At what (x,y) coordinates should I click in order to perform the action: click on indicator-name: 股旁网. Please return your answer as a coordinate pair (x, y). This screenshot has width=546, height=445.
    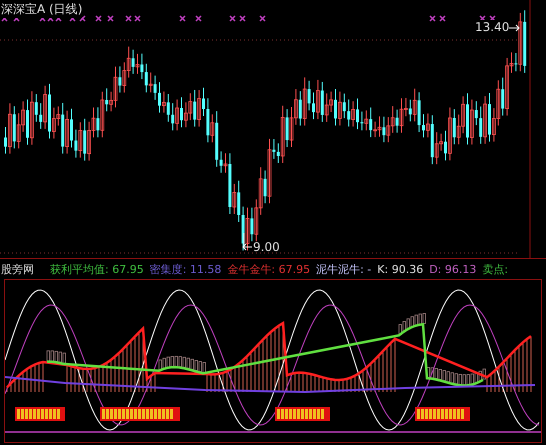
    Looking at the image, I should click on (17, 269).